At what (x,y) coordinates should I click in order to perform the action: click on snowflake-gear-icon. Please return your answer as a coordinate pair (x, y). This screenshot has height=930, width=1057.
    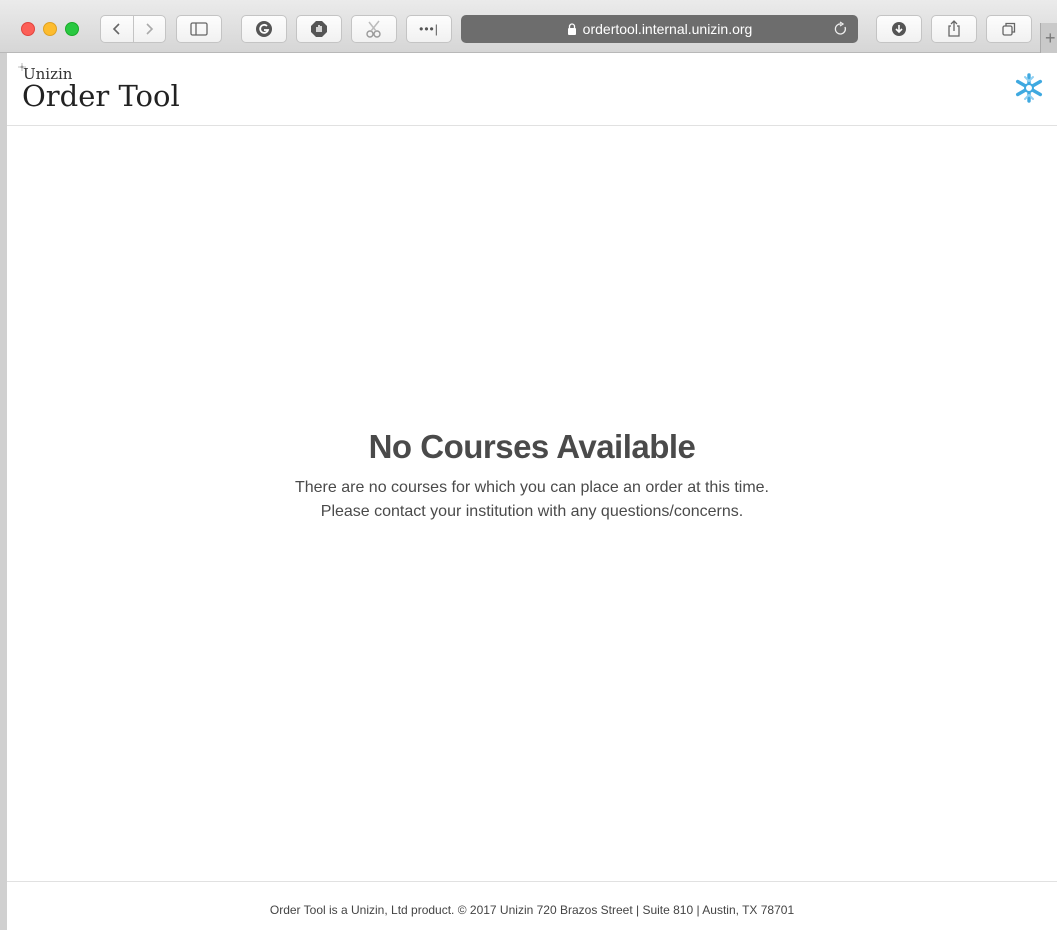
    Looking at the image, I should click on (1029, 88).